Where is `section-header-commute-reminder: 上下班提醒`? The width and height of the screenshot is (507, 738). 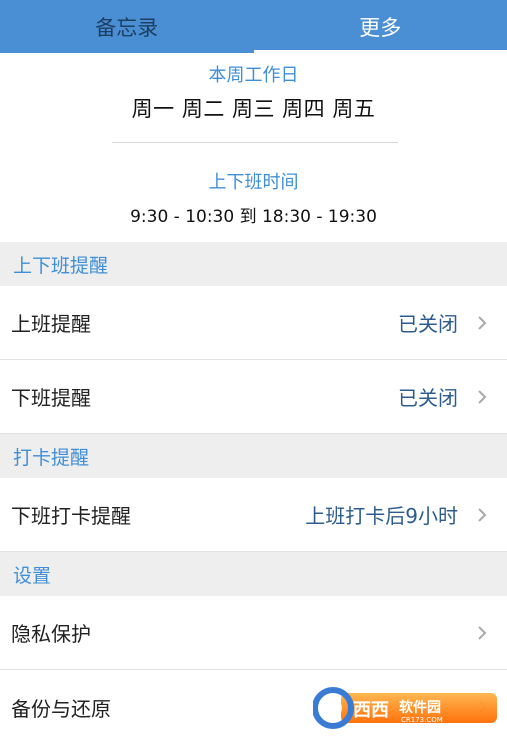
section-header-commute-reminder: 上下班提醒 is located at coordinates (253, 264).